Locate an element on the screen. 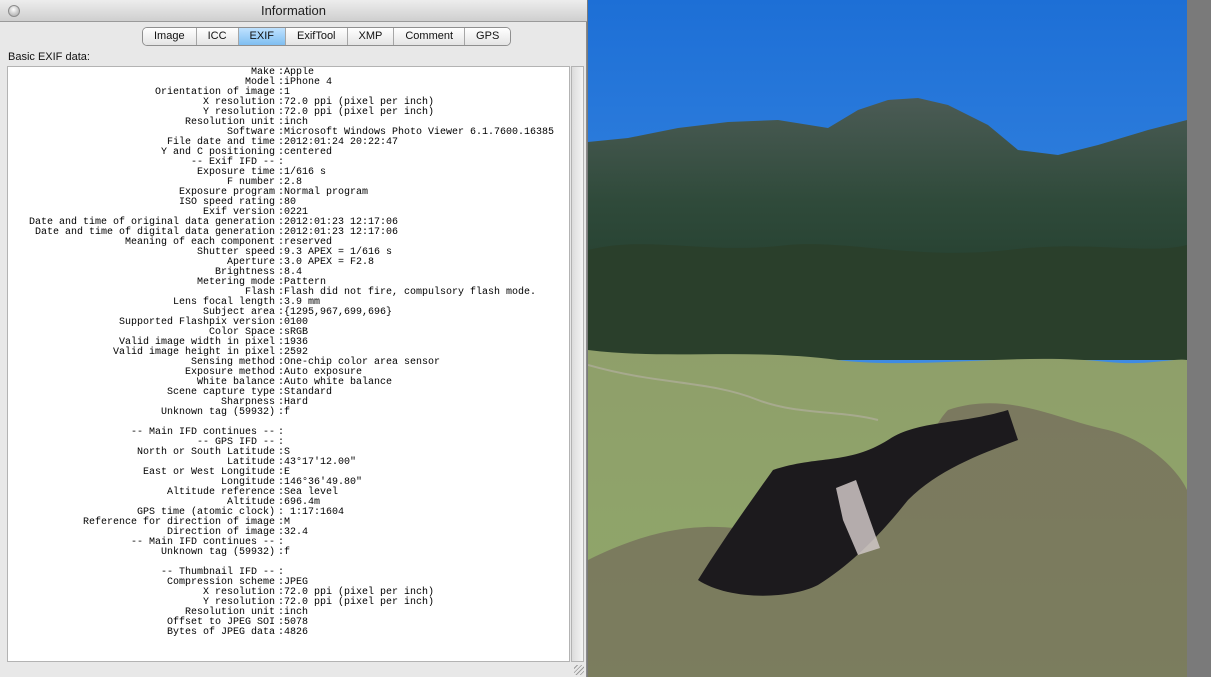  tab-bar: Image ICC EXIF ExifTool XMP Comment GPS is located at coordinates (327, 36).